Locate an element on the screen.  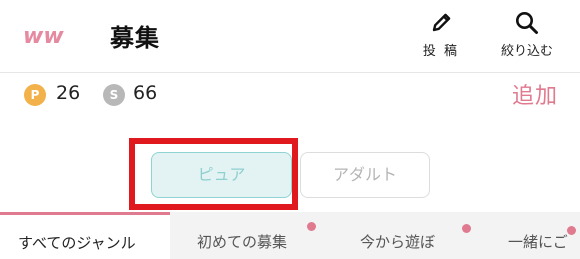
segment-pure: ピュア is located at coordinates (221, 175).